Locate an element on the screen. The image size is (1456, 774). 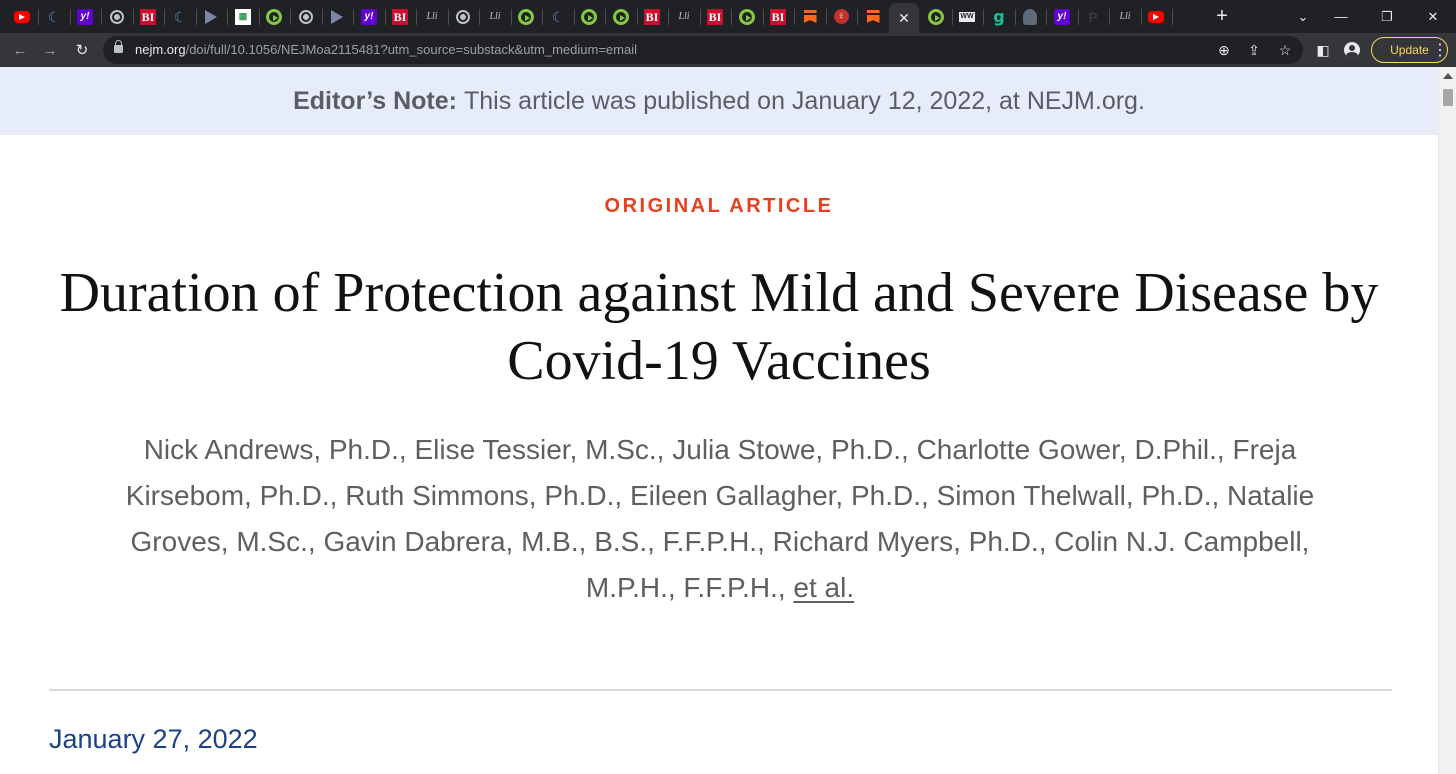
tab-active: ✕ is located at coordinates (904, 18).